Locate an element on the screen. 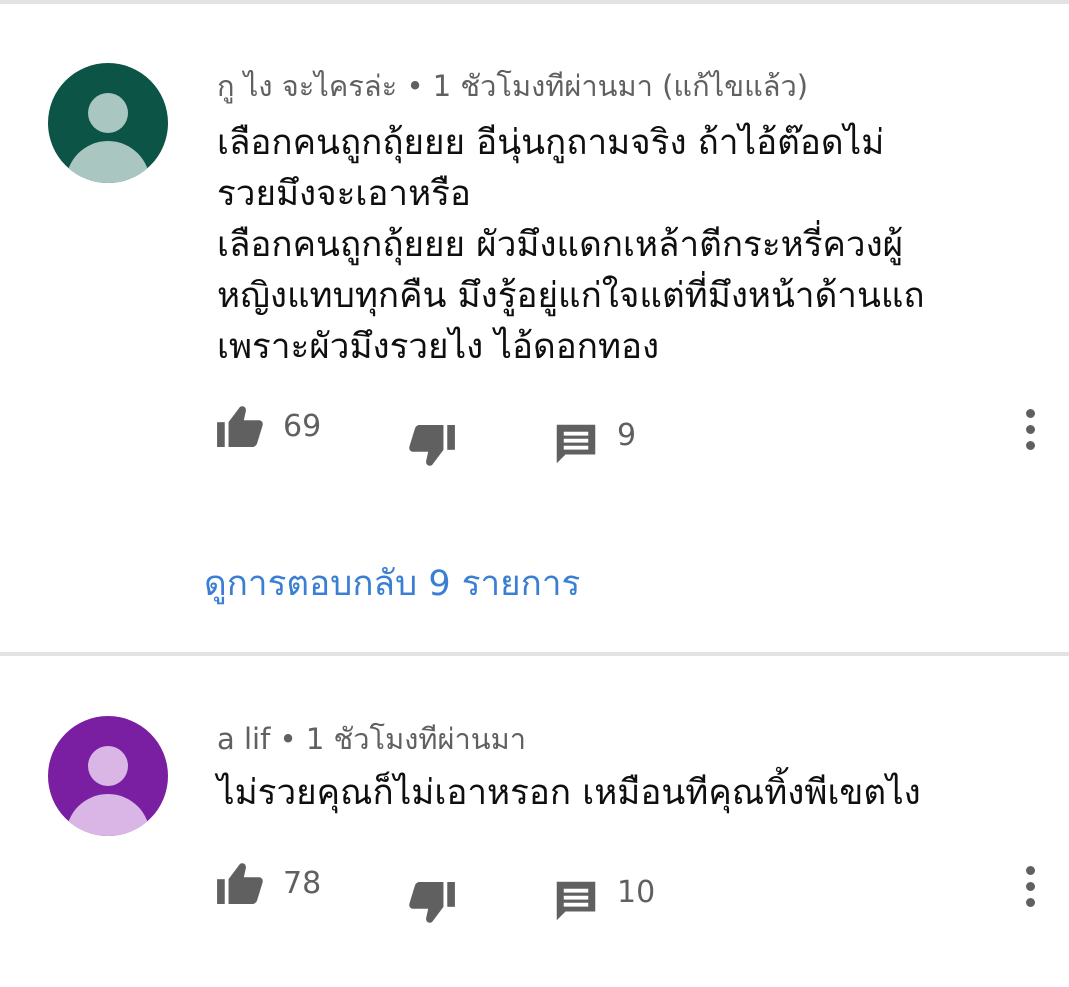 The width and height of the screenshot is (1069, 987). comment-actions: 69 9 is located at coordinates (637, 436).